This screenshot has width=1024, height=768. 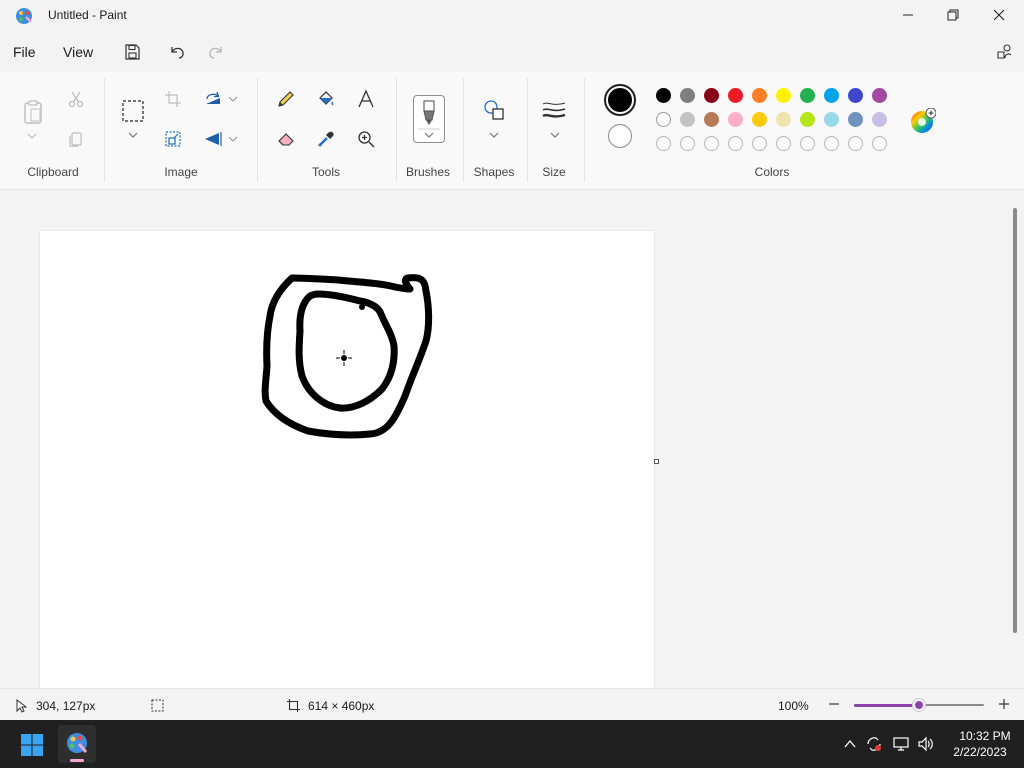 I want to click on window-title: Untitled - Paint, so click(x=87, y=15).